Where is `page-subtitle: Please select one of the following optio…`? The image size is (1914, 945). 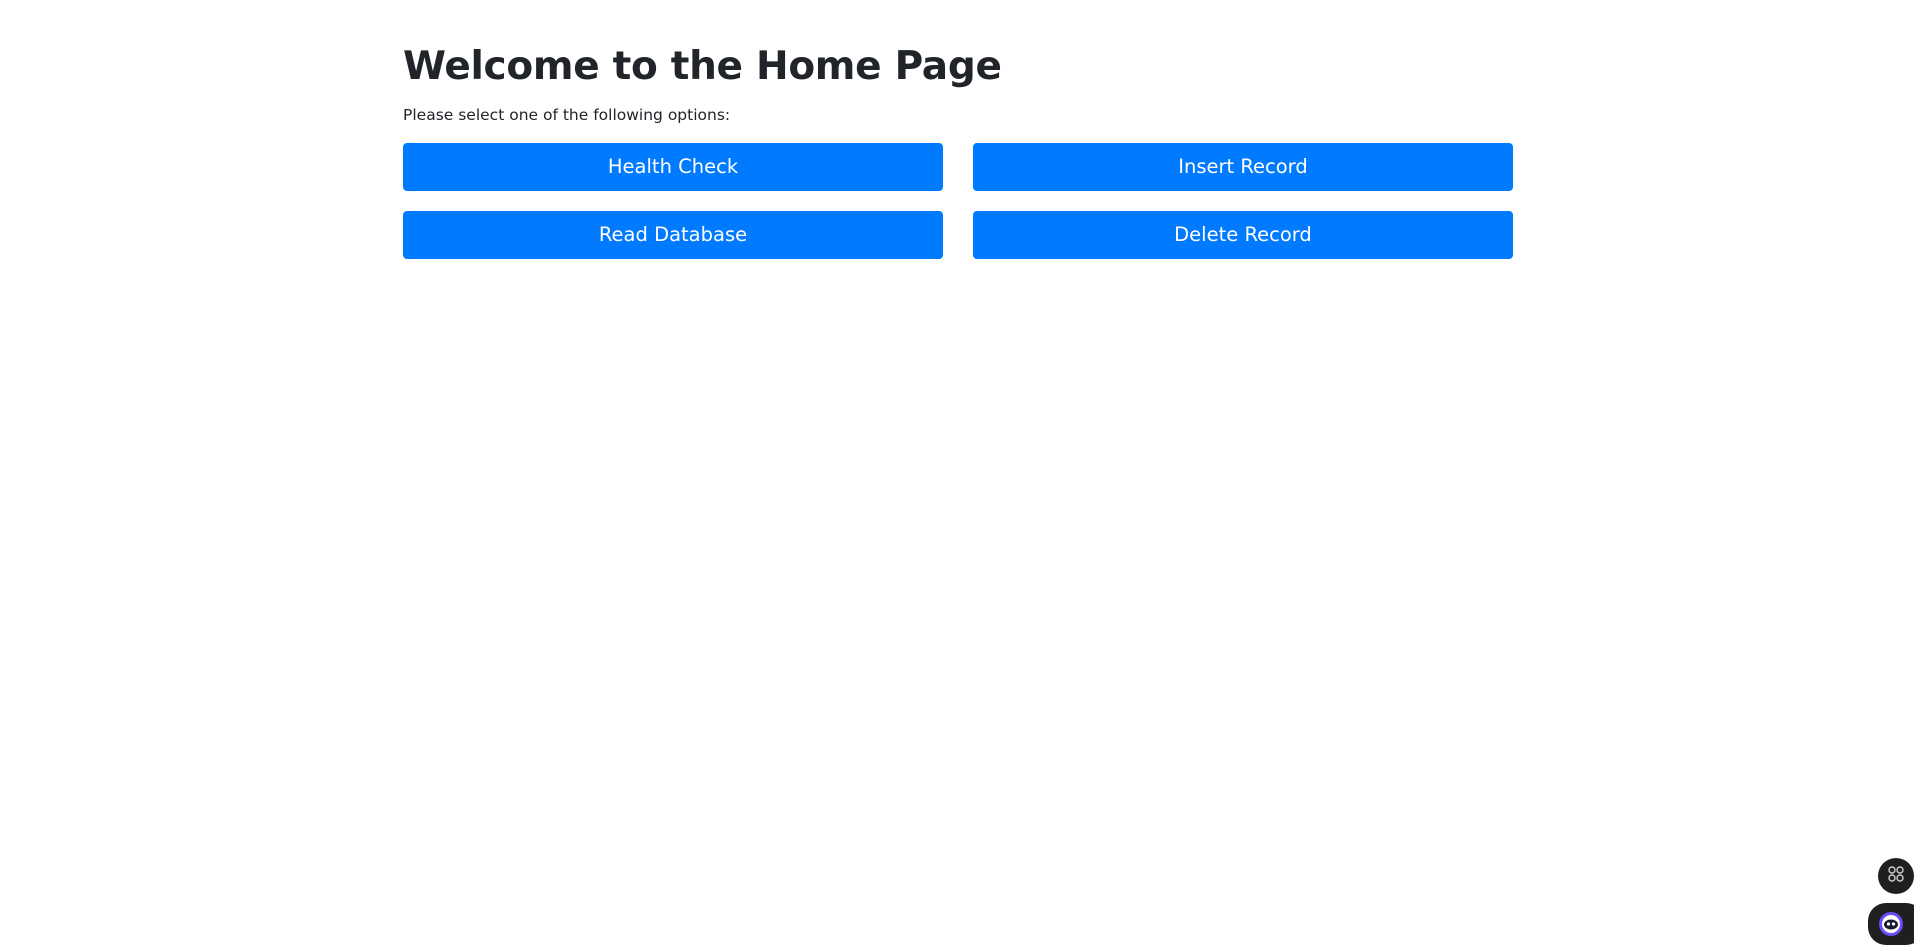 page-subtitle: Please select one of the following optio… is located at coordinates (567, 115).